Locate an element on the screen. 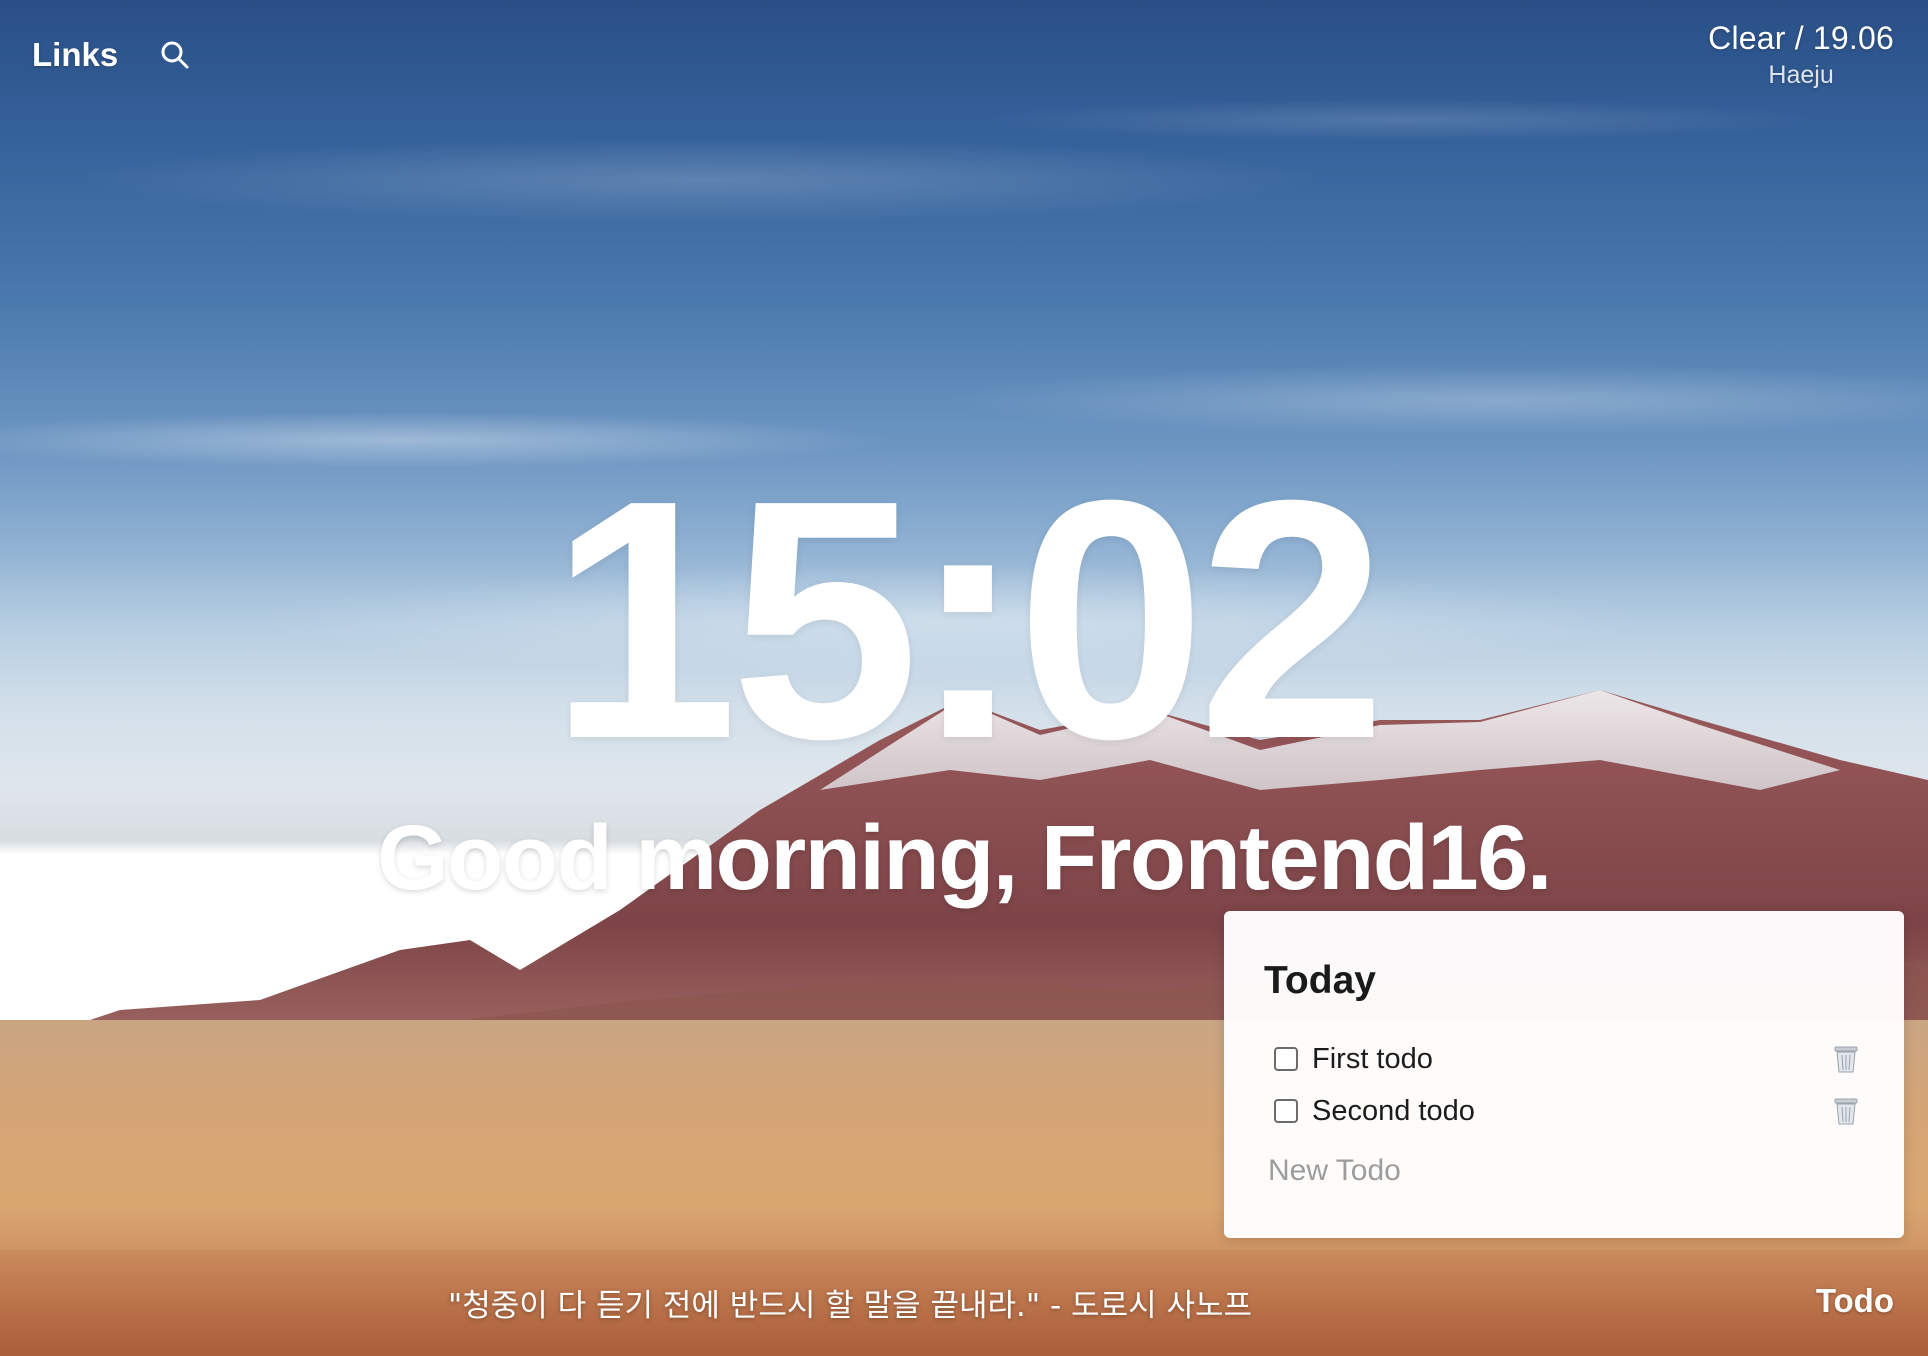  todo-label: Second todo is located at coordinates (1393, 1110).